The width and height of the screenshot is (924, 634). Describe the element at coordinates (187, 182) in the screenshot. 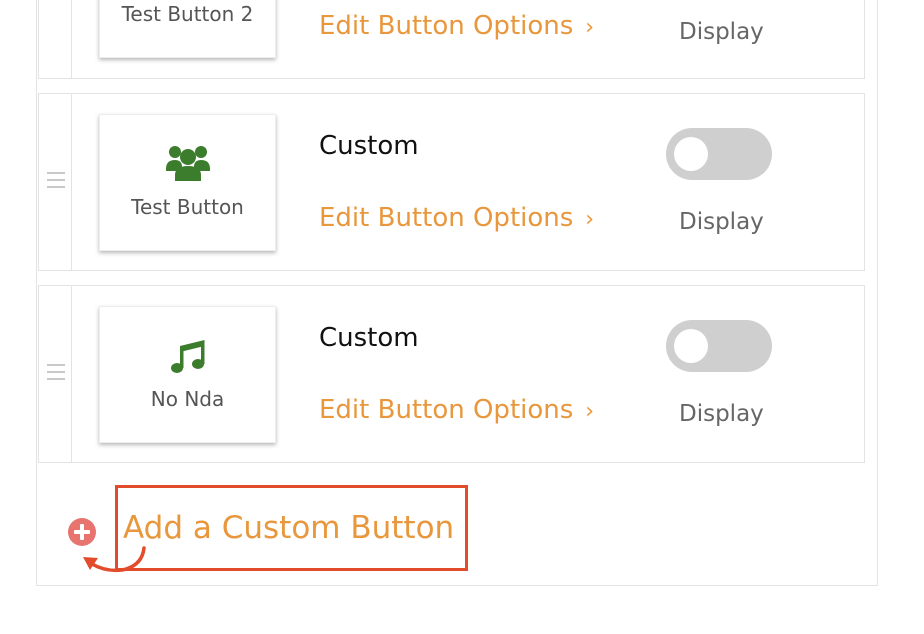

I see `button-preview: Test Button` at that location.